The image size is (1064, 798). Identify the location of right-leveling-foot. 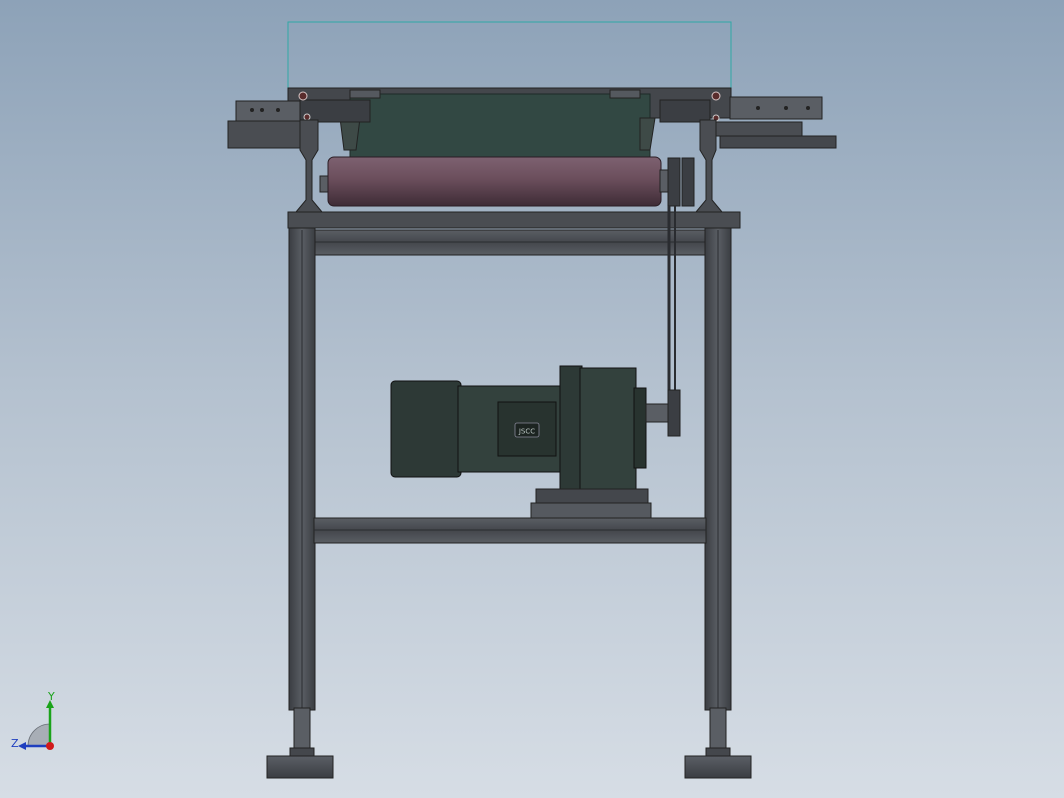
(718, 743).